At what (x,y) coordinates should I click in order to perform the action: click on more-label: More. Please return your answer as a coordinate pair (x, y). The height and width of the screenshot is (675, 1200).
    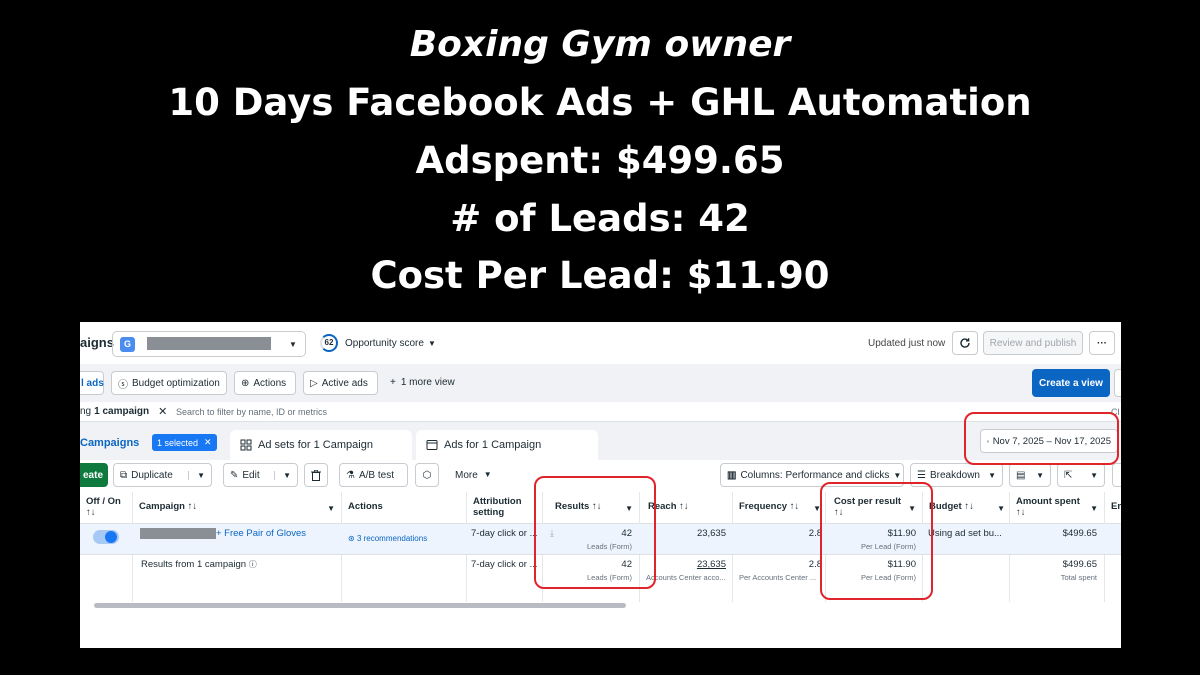
    Looking at the image, I should click on (466, 475).